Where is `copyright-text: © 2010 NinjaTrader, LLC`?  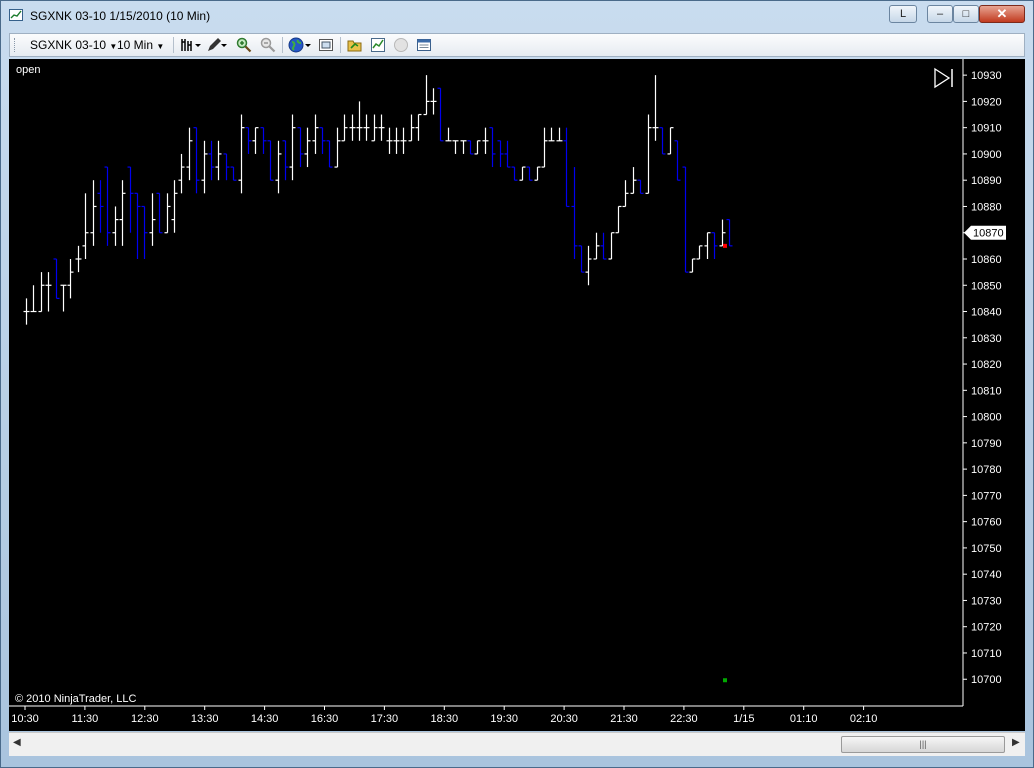 copyright-text: © 2010 NinjaTrader, LLC is located at coordinates (76, 699).